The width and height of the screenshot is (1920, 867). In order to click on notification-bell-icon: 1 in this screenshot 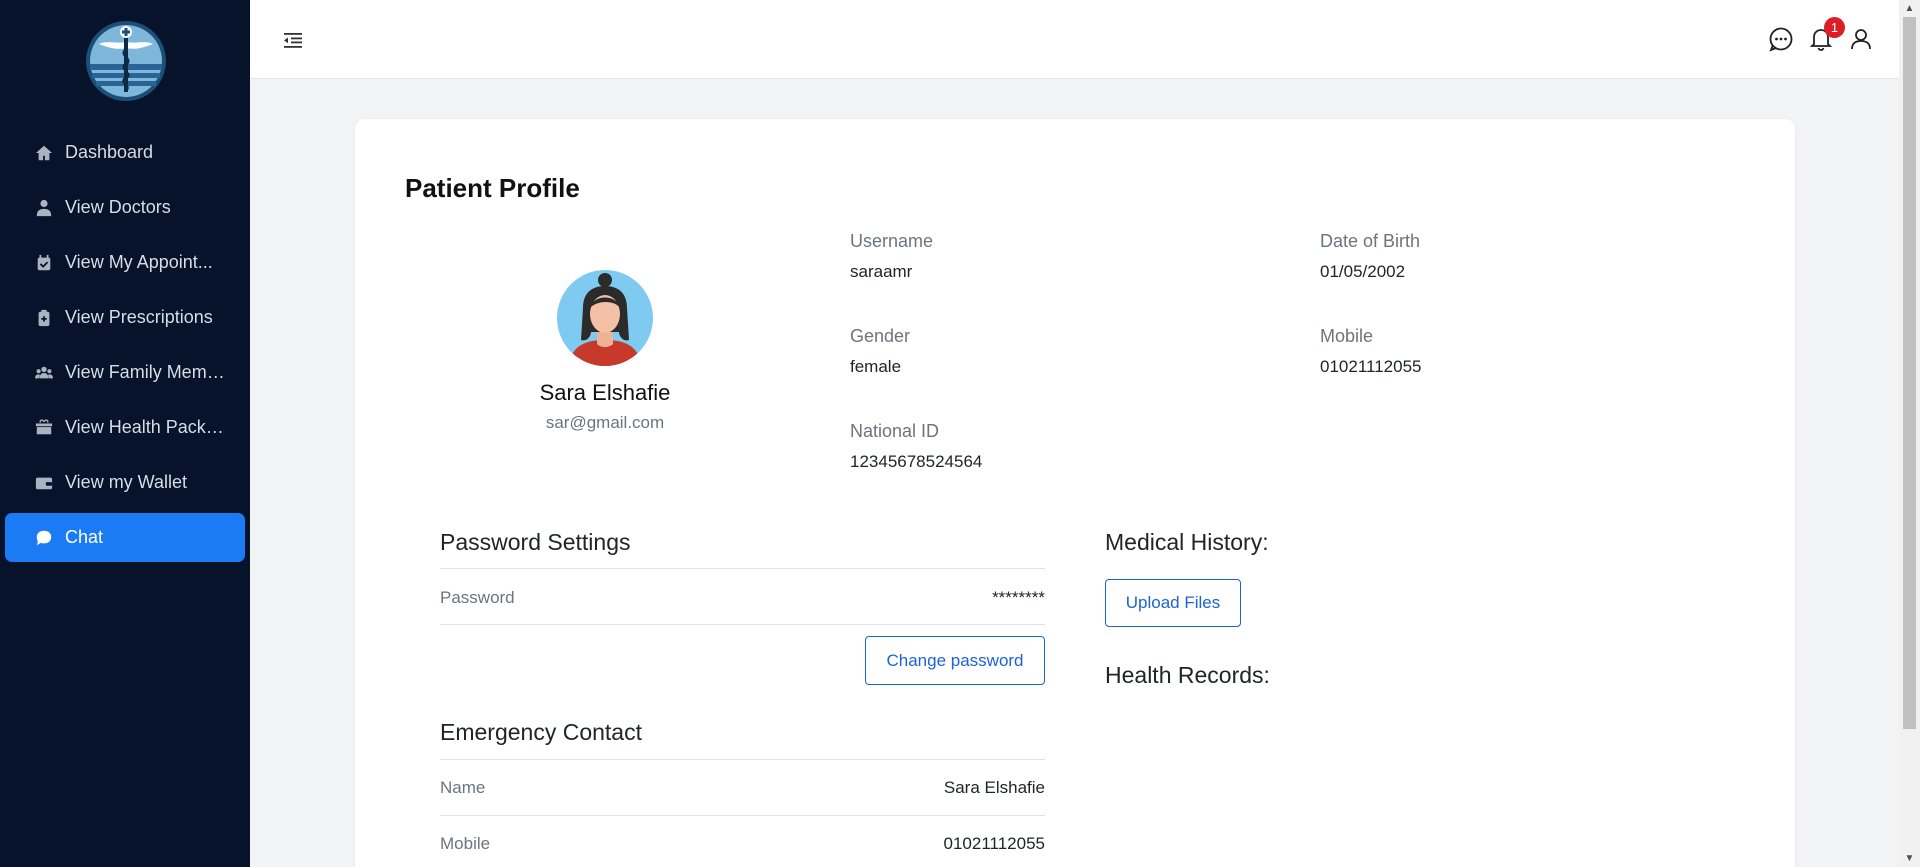, I will do `click(1826, 34)`.